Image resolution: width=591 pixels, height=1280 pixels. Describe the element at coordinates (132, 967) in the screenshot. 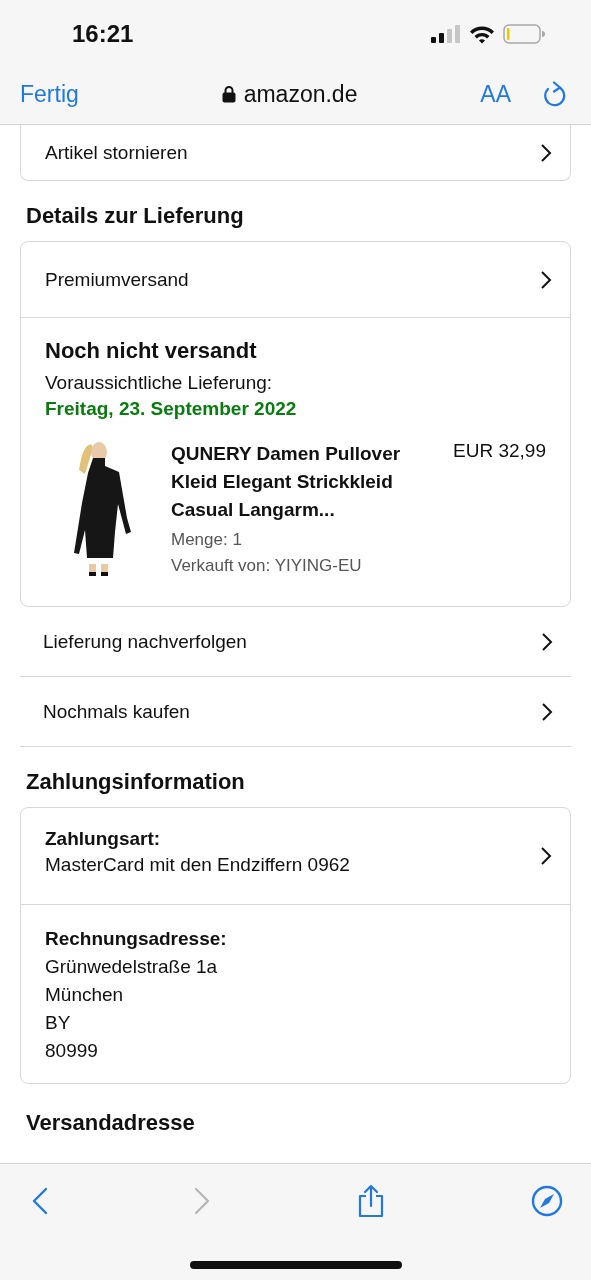

I see `address-line: Grünwedelstraße 1a` at that location.